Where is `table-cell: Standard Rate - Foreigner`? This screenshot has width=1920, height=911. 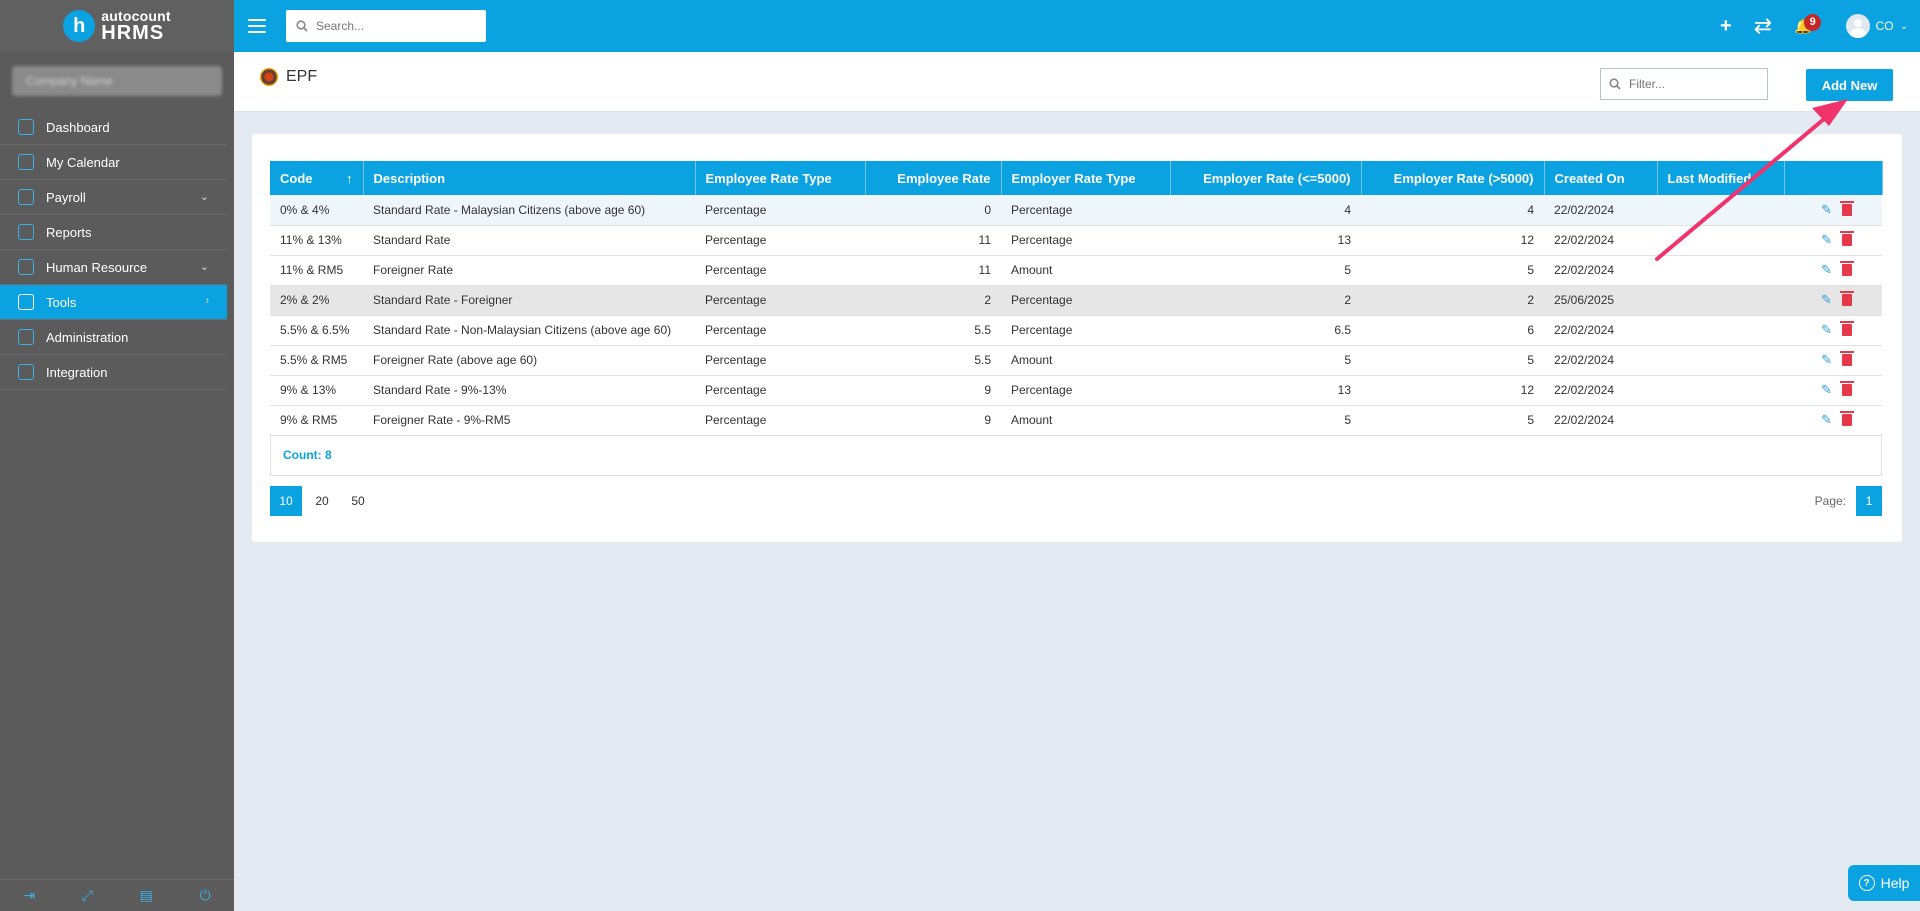 table-cell: Standard Rate - Foreigner is located at coordinates (529, 300).